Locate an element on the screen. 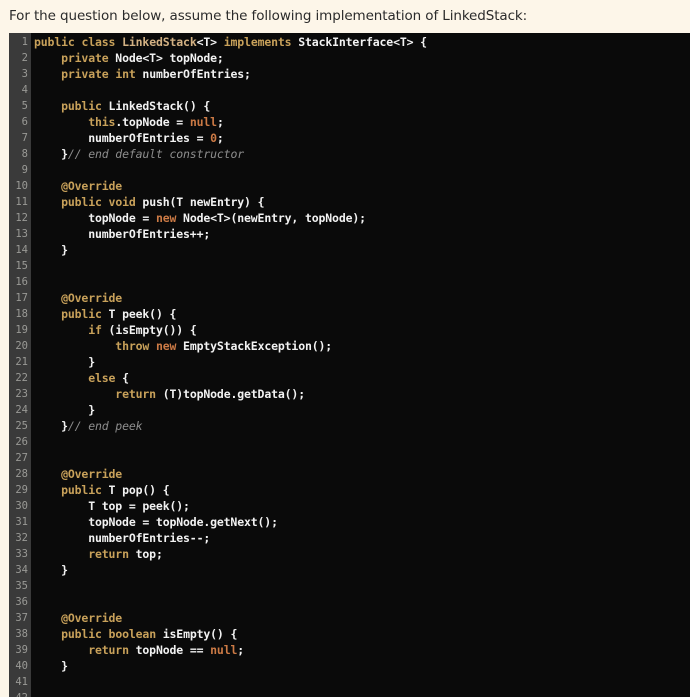  code-token: Node<T> topNode; is located at coordinates (166, 58).